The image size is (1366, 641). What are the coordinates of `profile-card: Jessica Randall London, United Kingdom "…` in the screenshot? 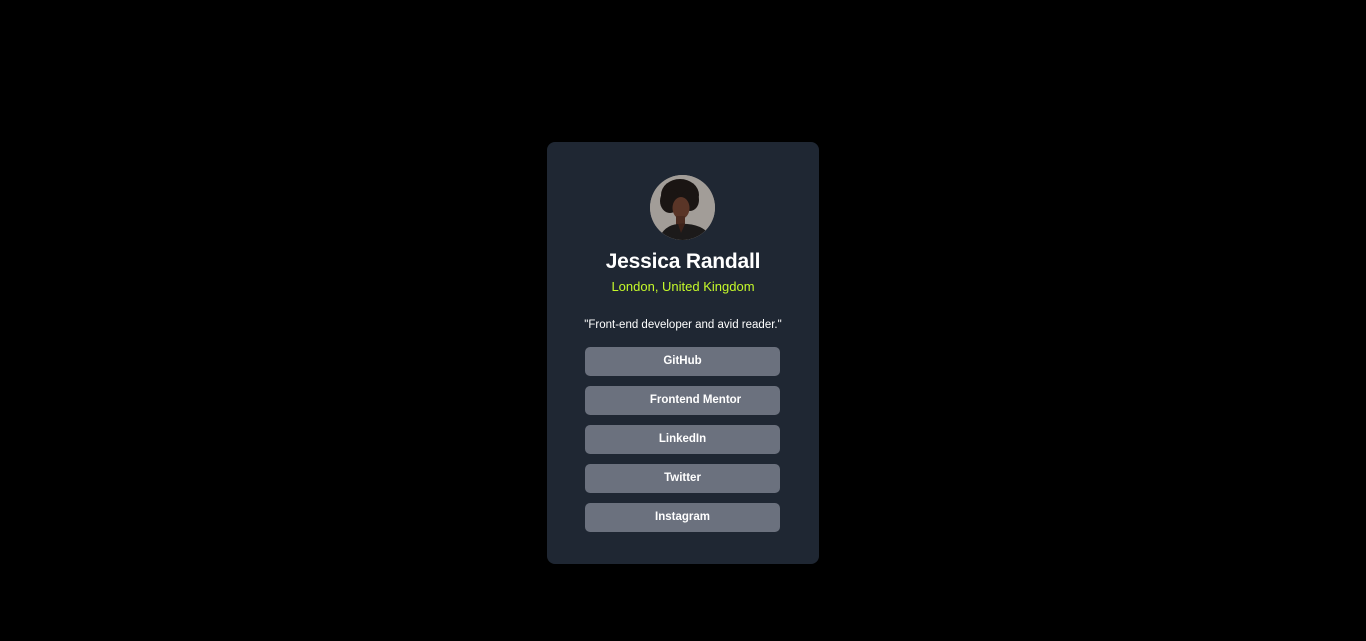 It's located at (683, 353).